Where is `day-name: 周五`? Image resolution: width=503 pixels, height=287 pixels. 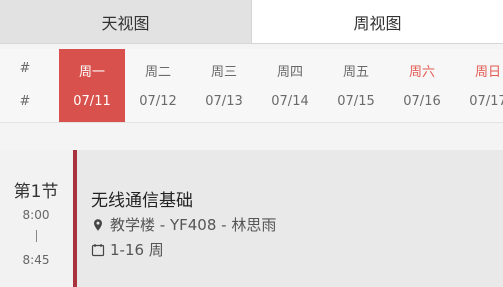 day-name: 周五 is located at coordinates (355, 72).